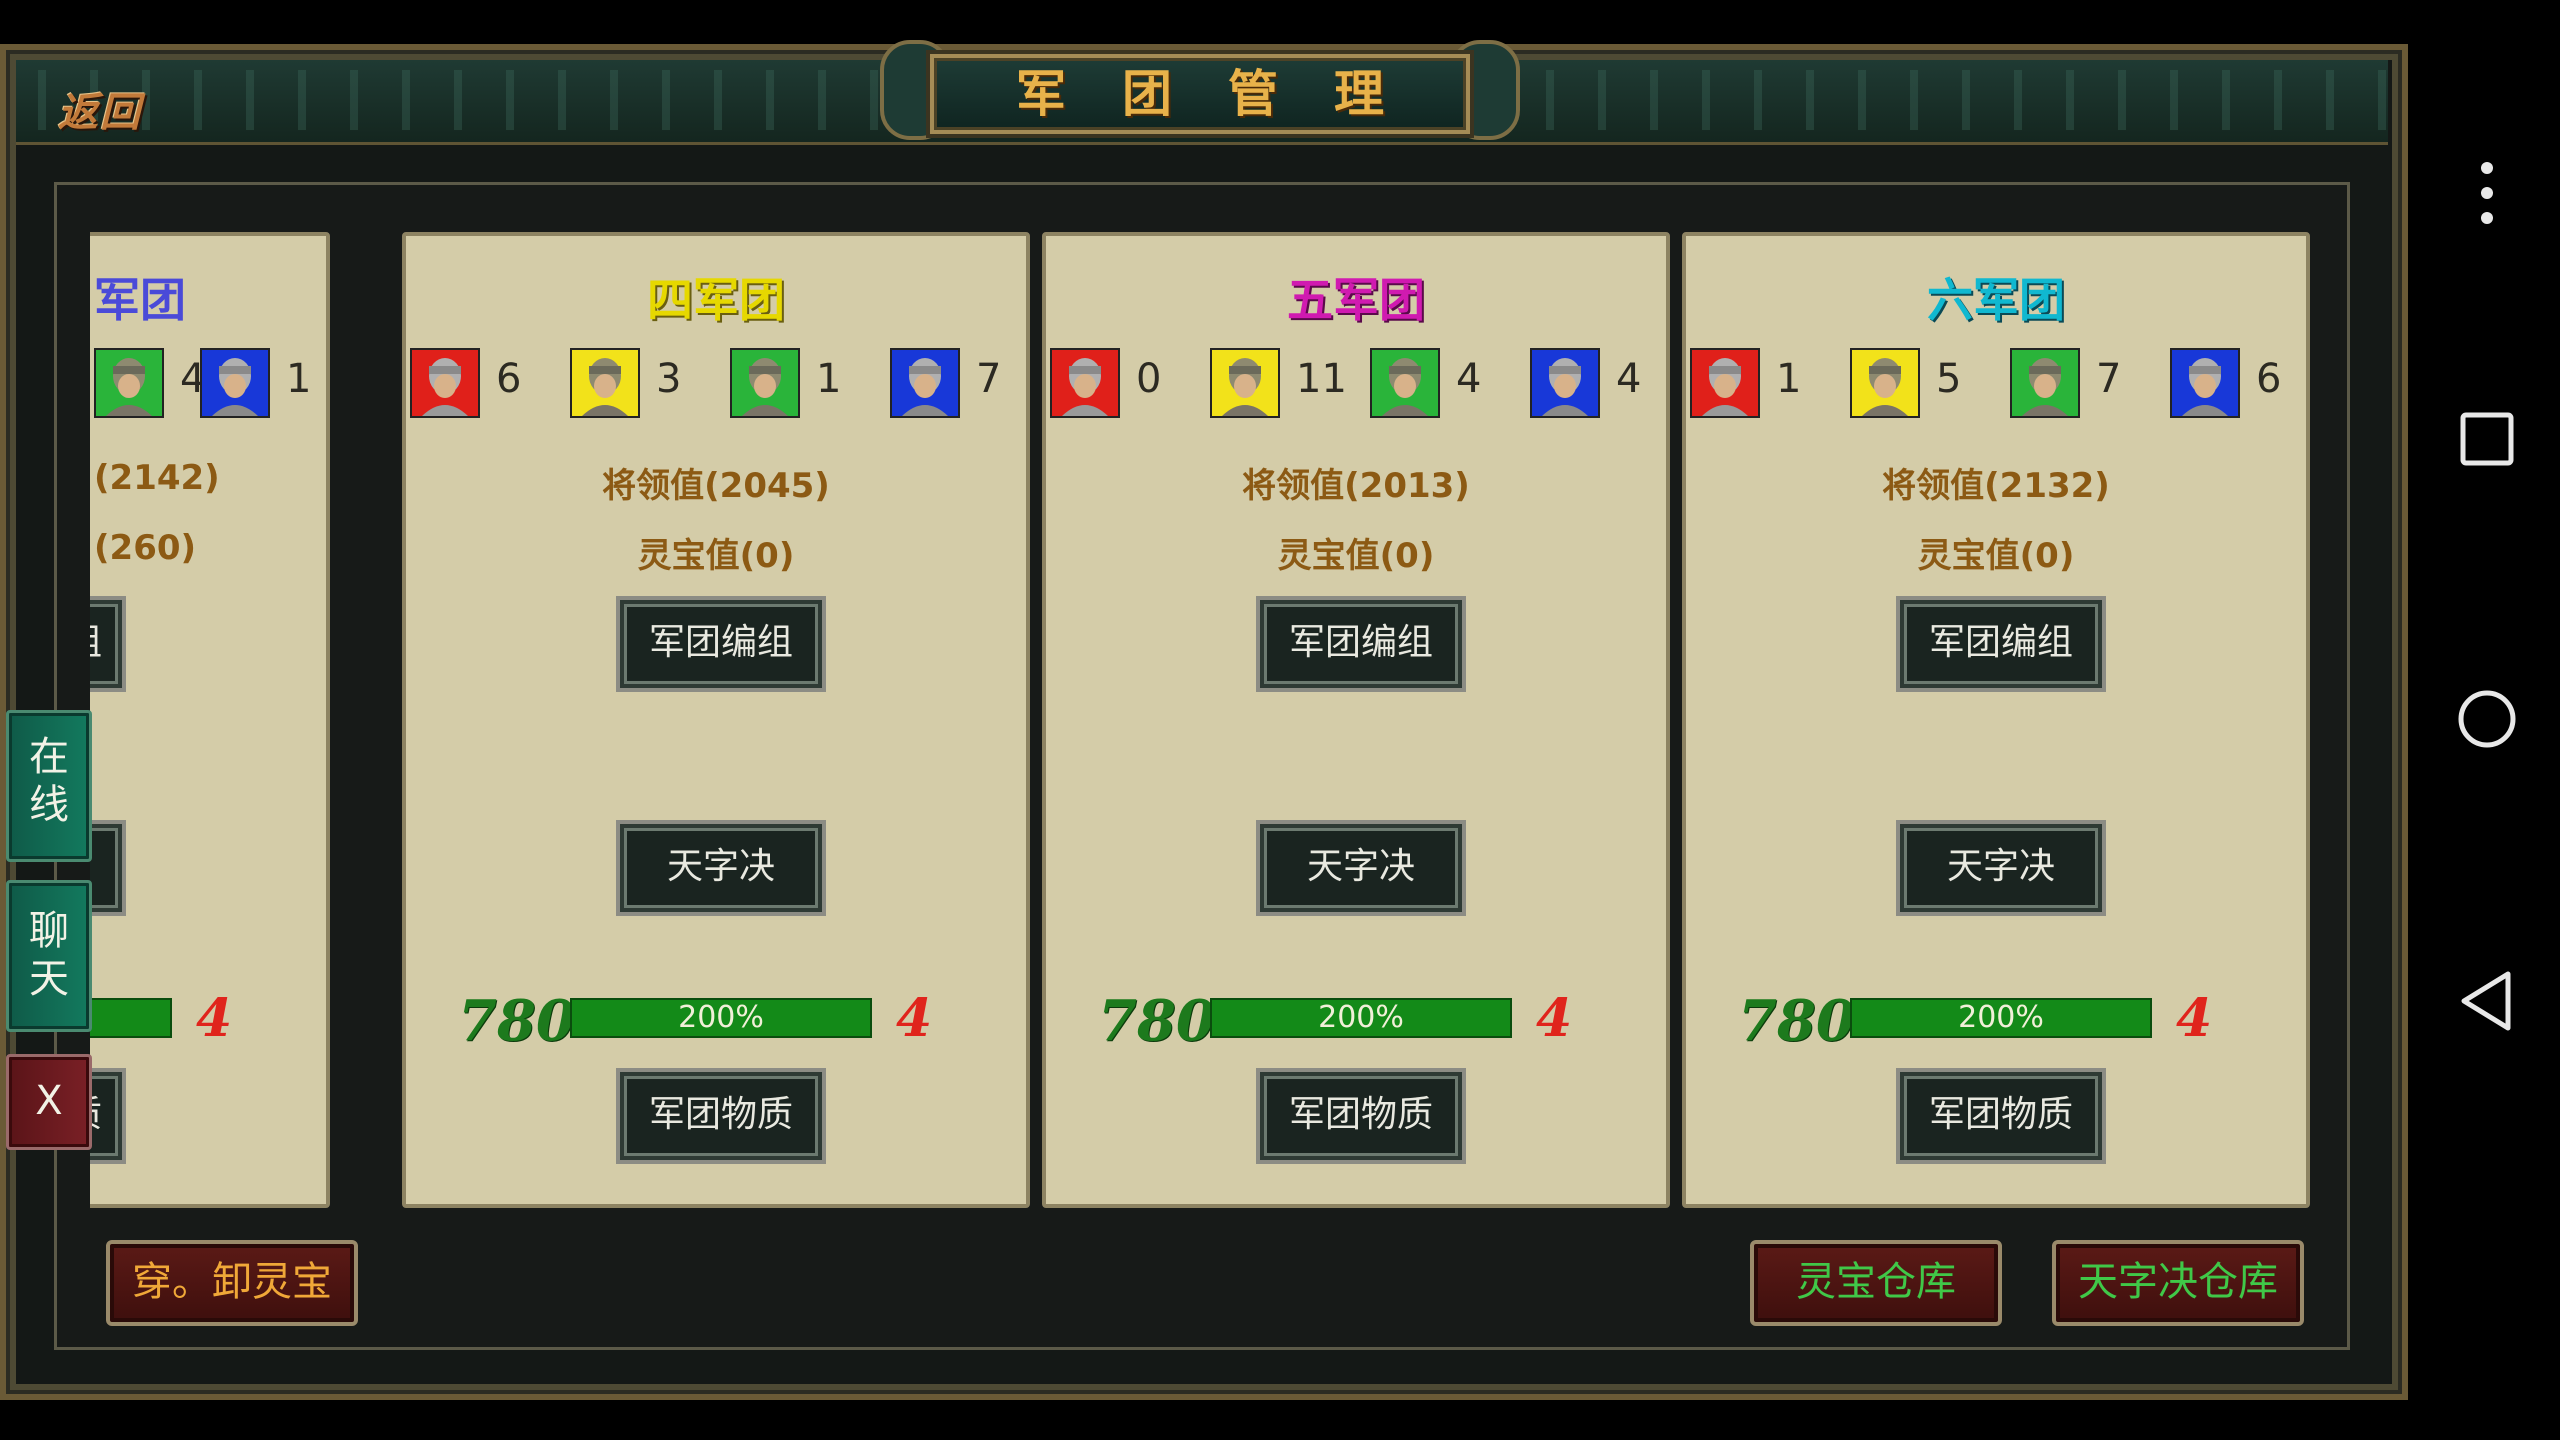  I want to click on online-tab: 在线, so click(49, 786).